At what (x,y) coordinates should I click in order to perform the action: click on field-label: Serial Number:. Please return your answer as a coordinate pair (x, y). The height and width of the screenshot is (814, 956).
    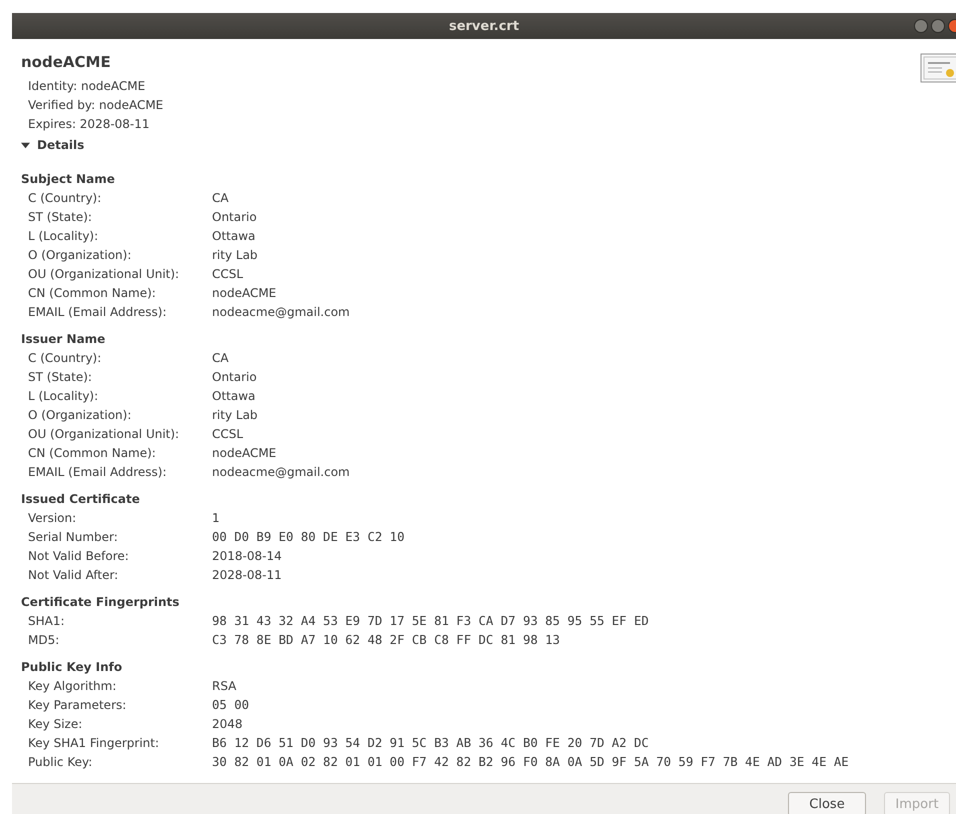
    Looking at the image, I should click on (73, 537).